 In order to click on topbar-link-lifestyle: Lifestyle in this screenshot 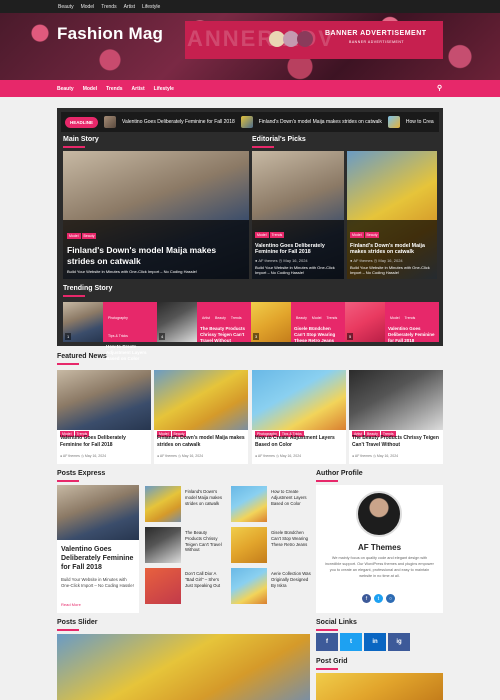, I will do `click(151, 7)`.